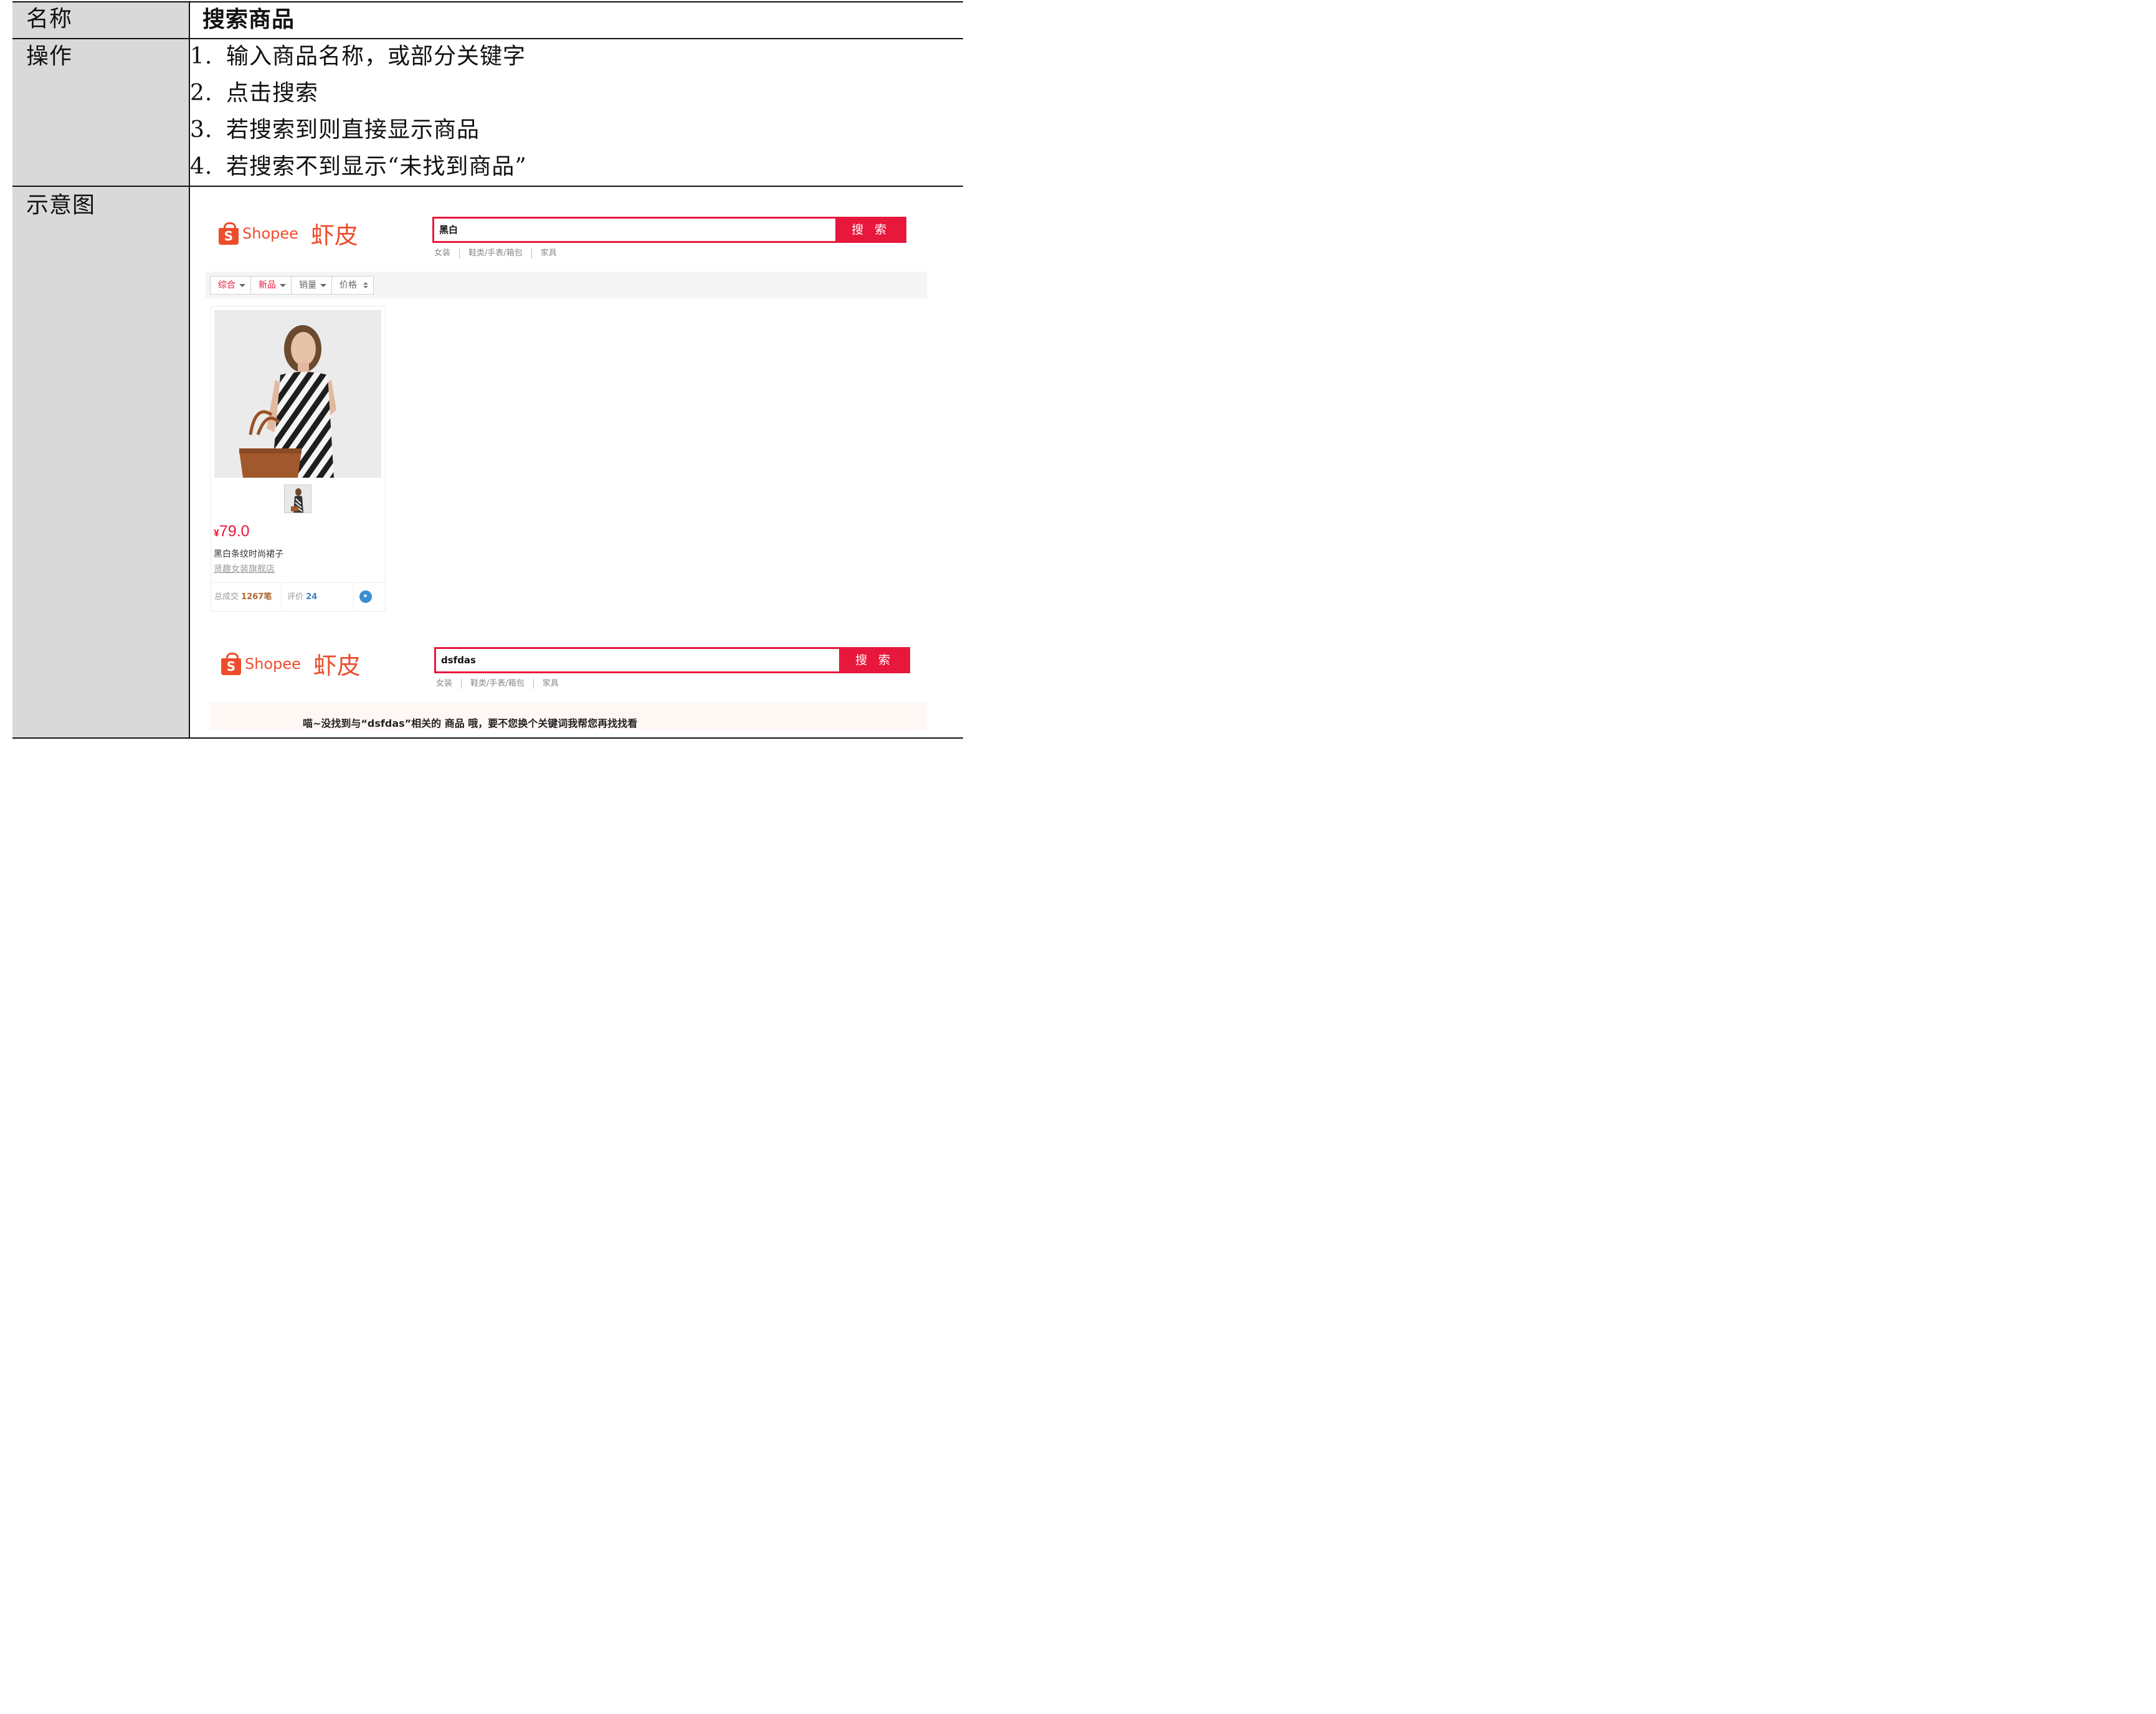 The height and width of the screenshot is (1714, 2156). What do you see at coordinates (487, 2) in the screenshot?
I see `table-top-border` at bounding box center [487, 2].